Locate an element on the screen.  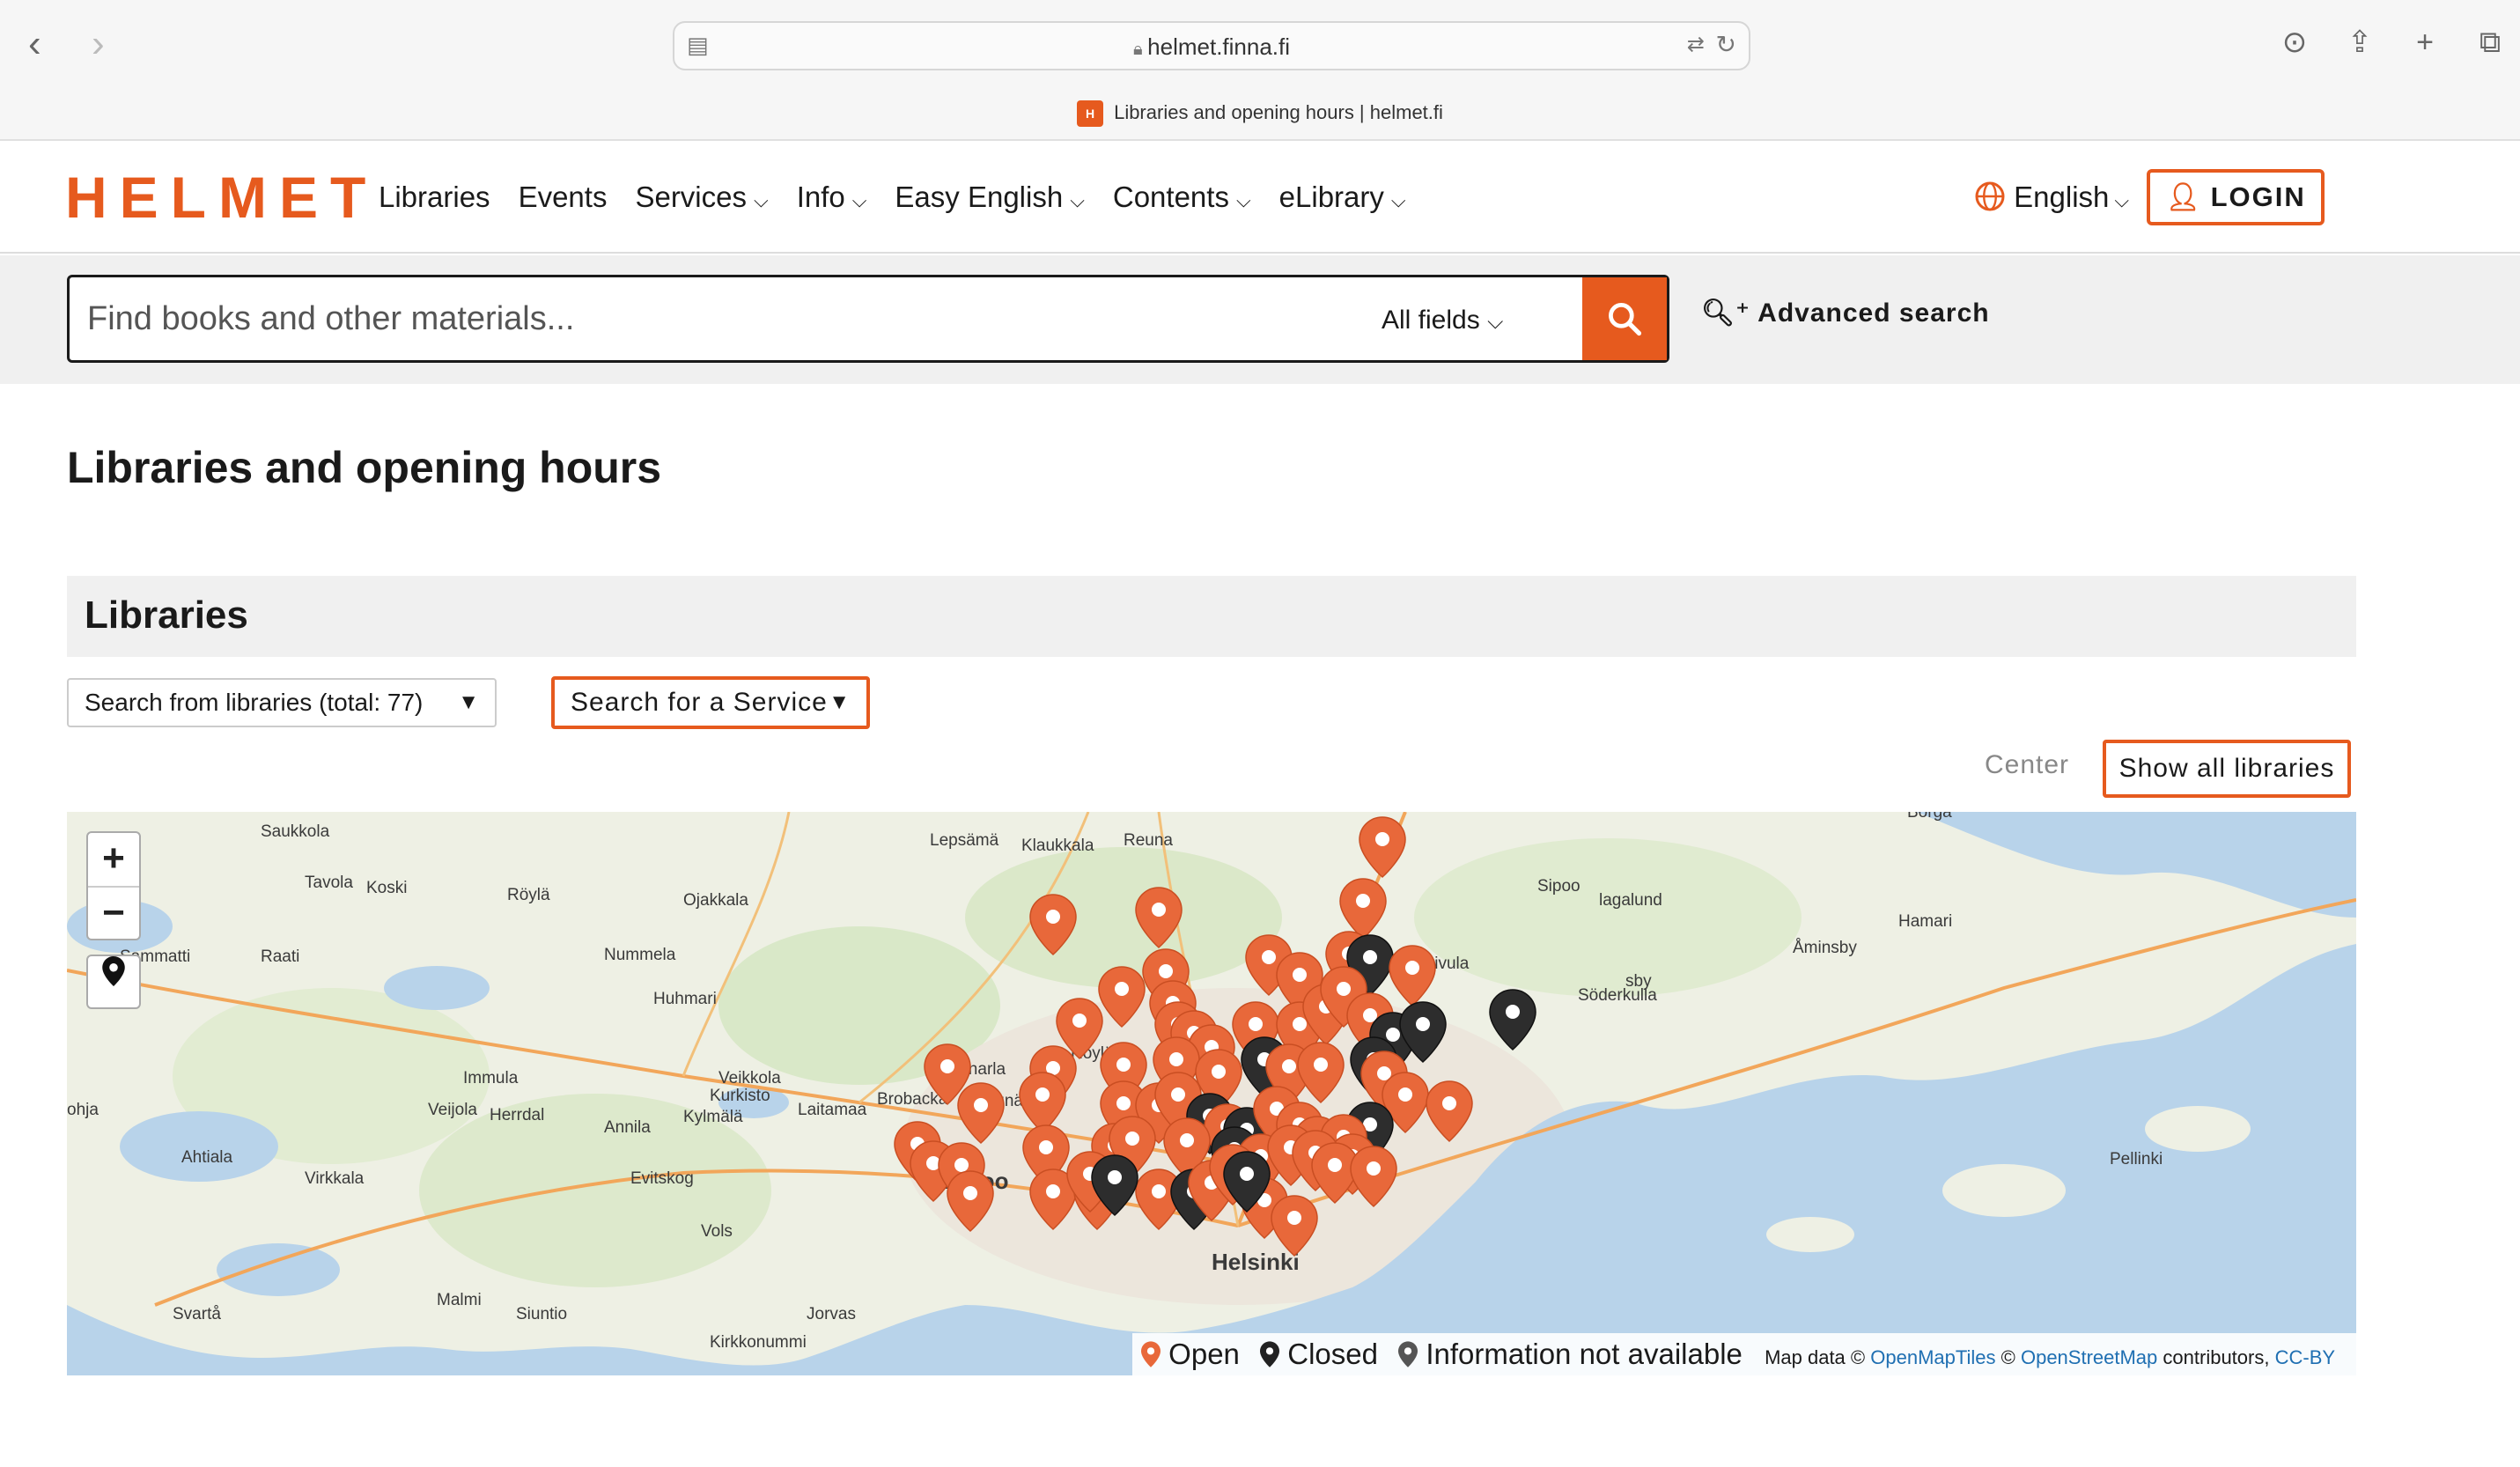
legend-open: Open is located at coordinates (1204, 1354).